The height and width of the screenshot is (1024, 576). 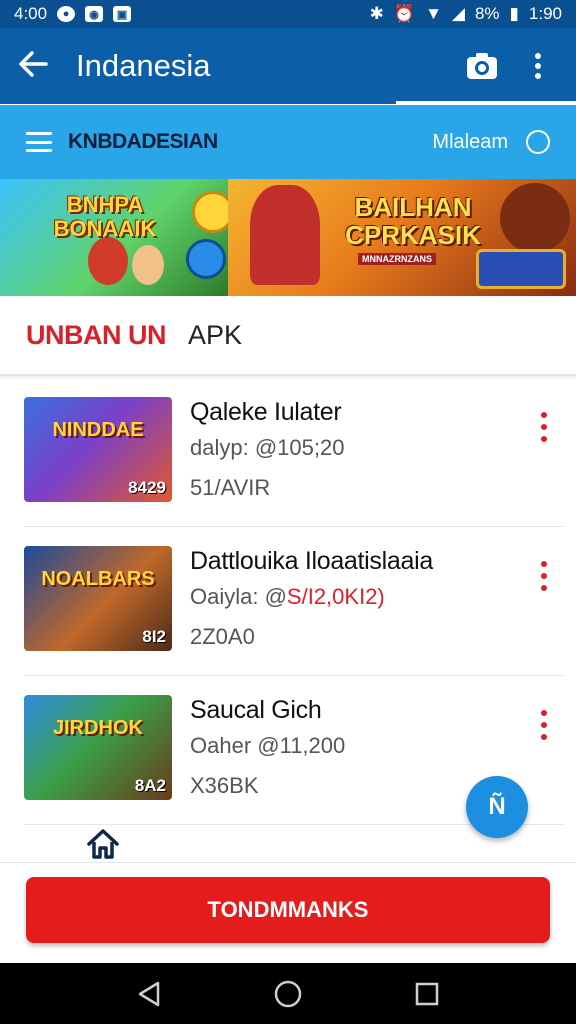 I want to click on app-name: Qaleke Iulater, so click(x=266, y=412).